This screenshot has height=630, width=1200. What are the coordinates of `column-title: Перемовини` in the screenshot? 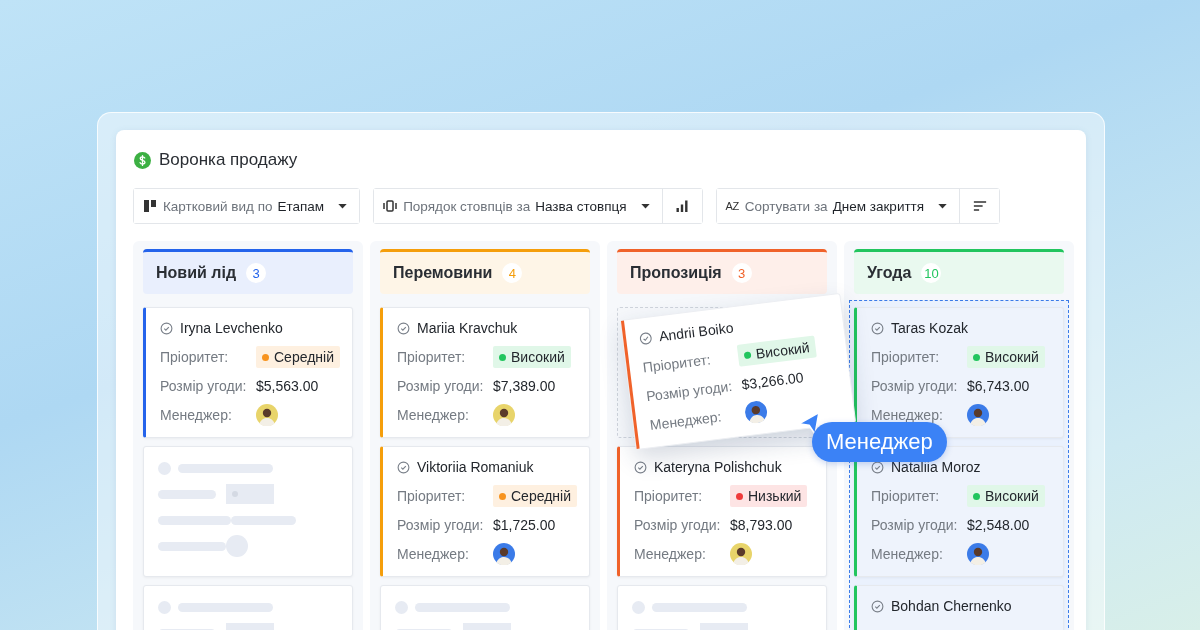 It's located at (443, 273).